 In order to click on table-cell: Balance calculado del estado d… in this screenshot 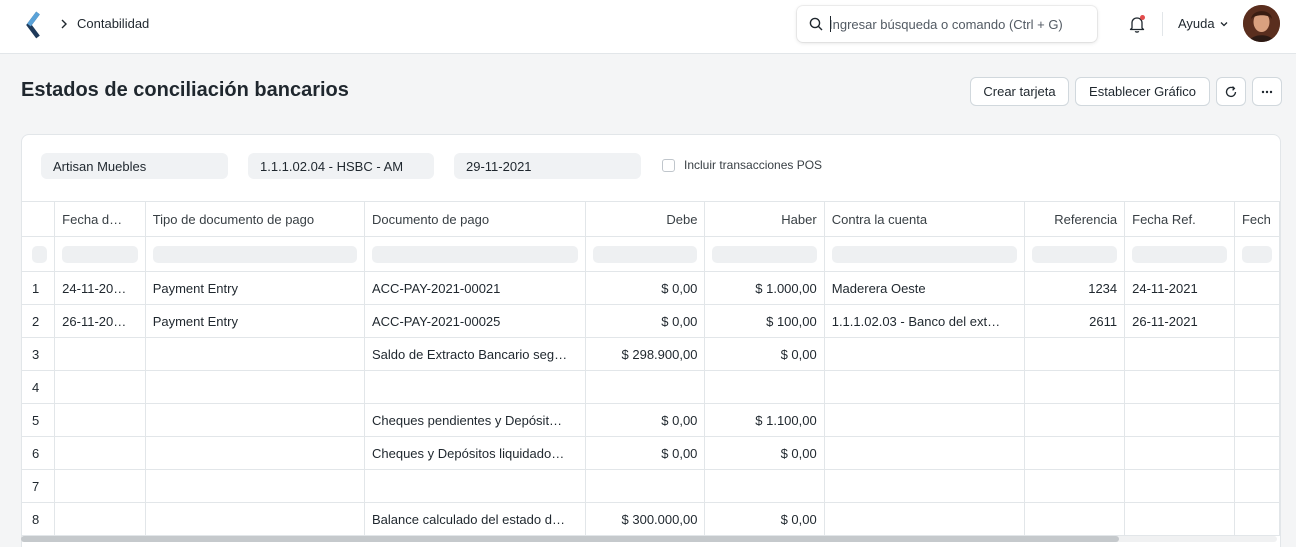, I will do `click(475, 519)`.